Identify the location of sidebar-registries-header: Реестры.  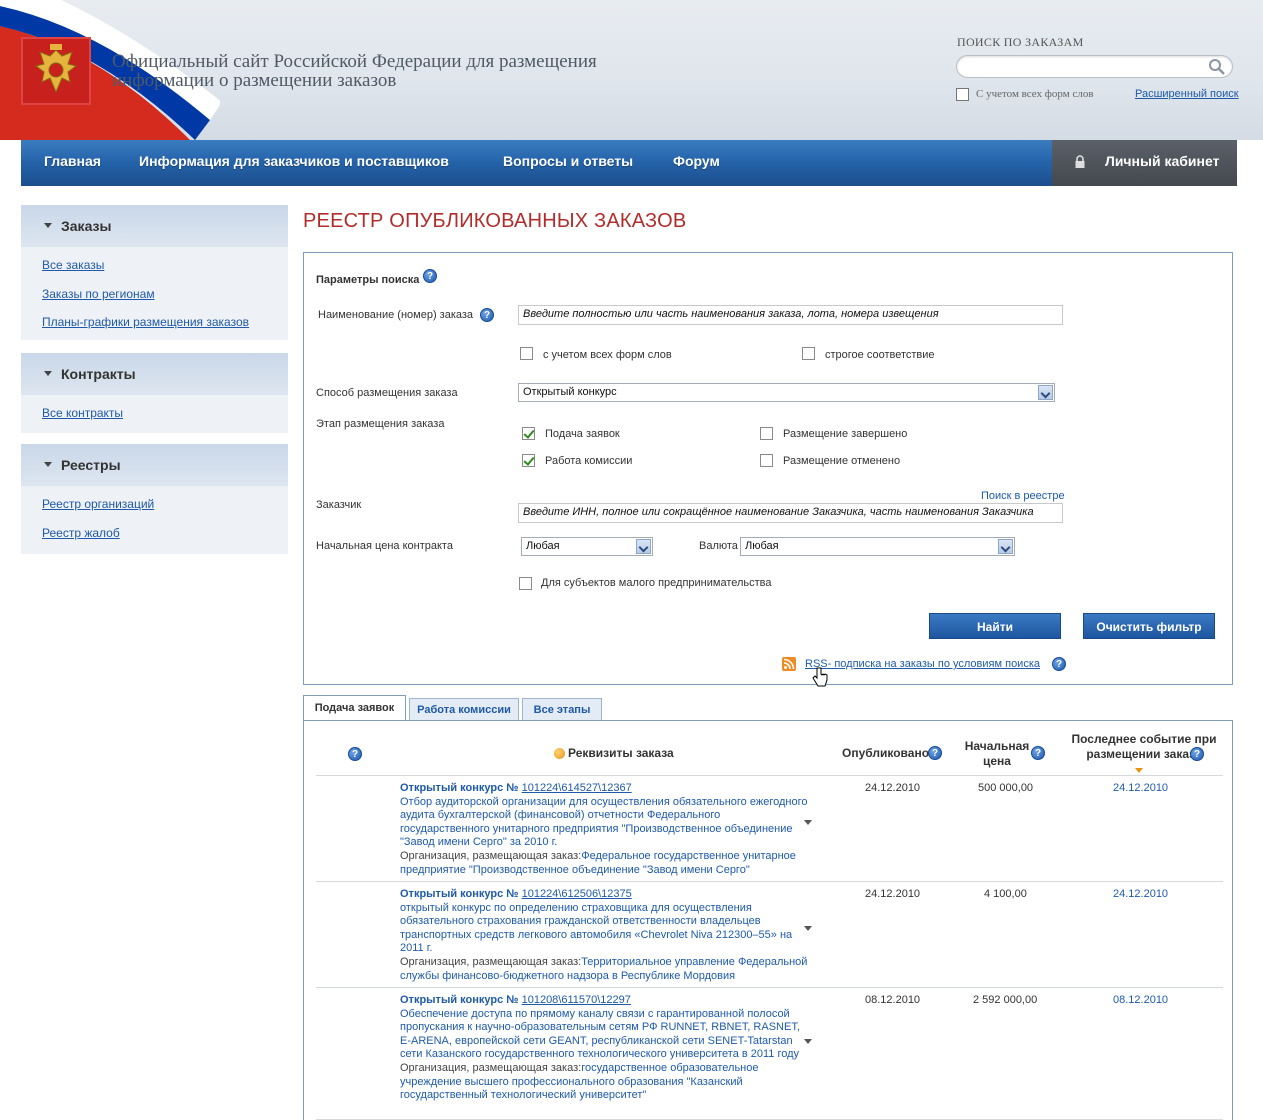
(154, 465).